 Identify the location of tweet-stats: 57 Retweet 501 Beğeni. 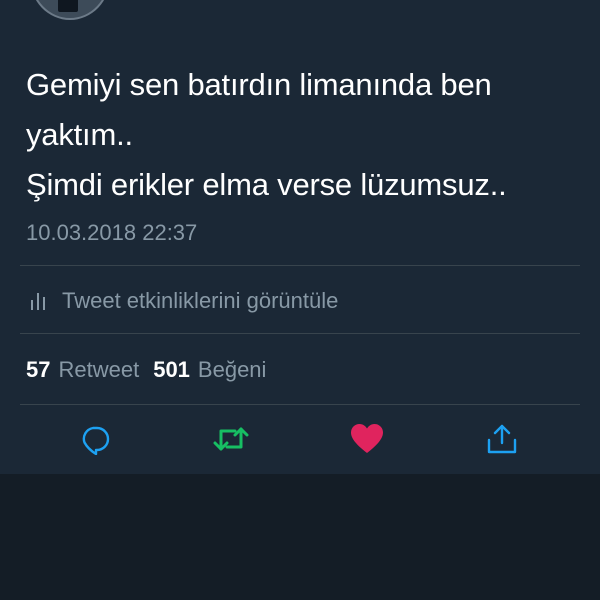
(153, 370).